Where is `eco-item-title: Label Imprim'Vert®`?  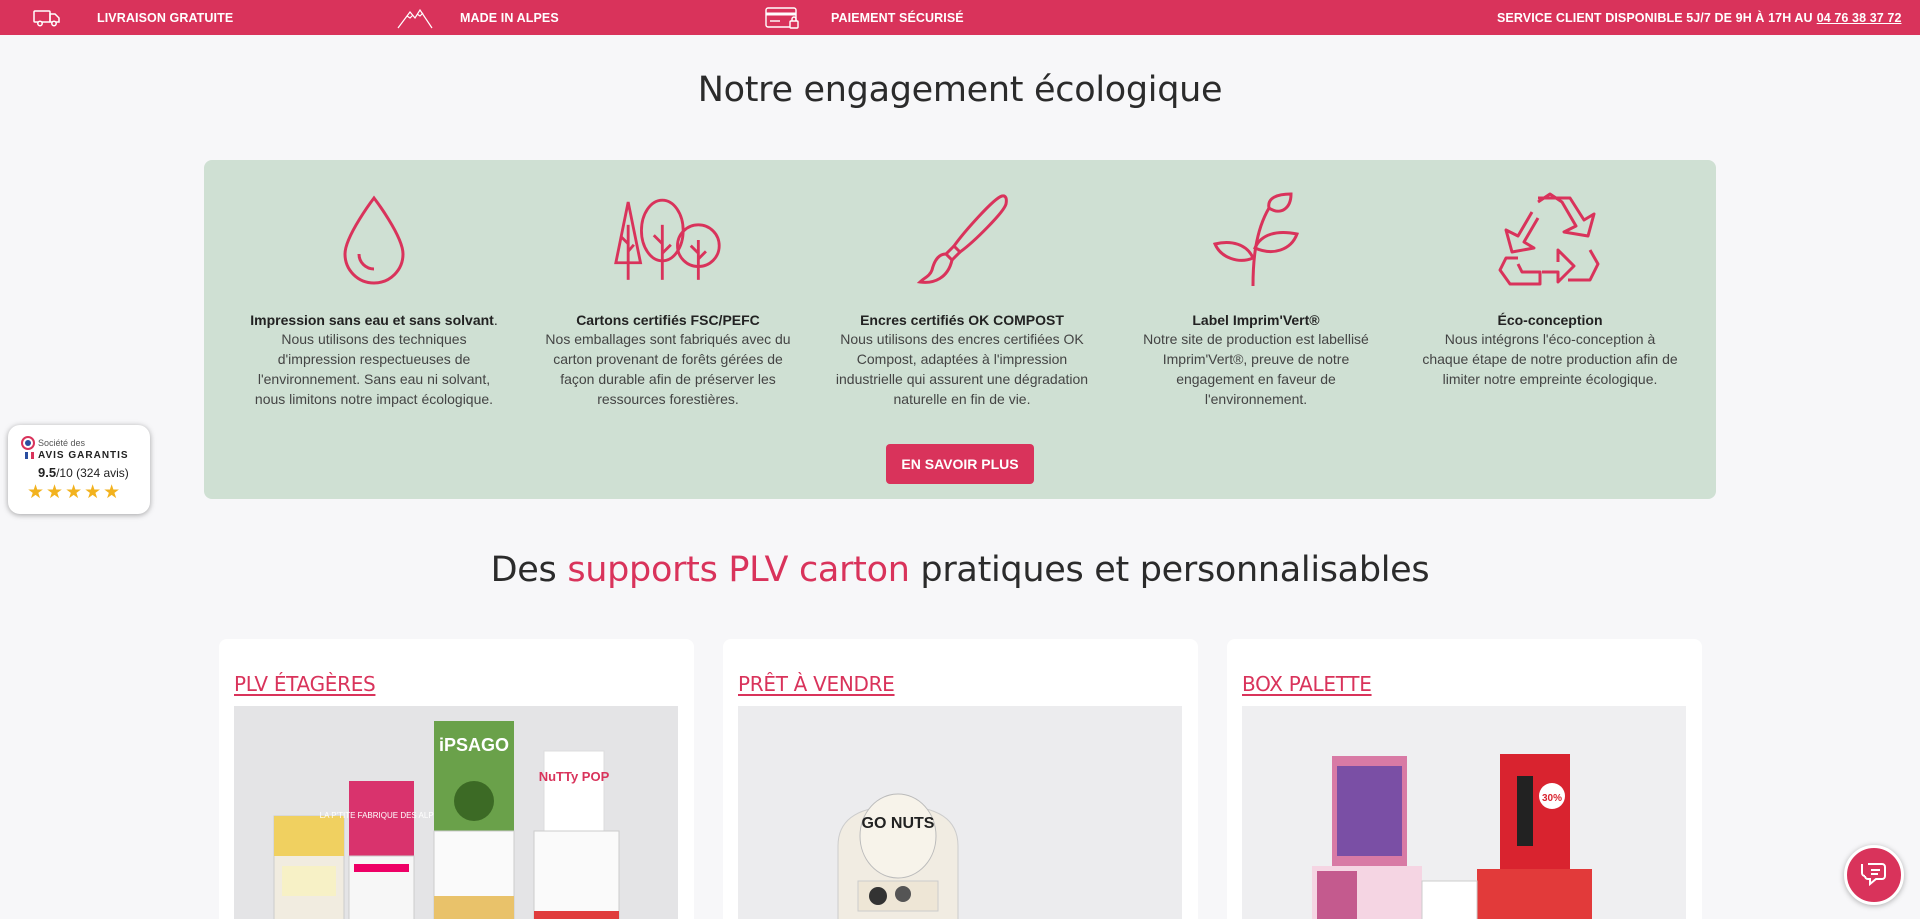 eco-item-title: Label Imprim'Vert® is located at coordinates (1256, 320).